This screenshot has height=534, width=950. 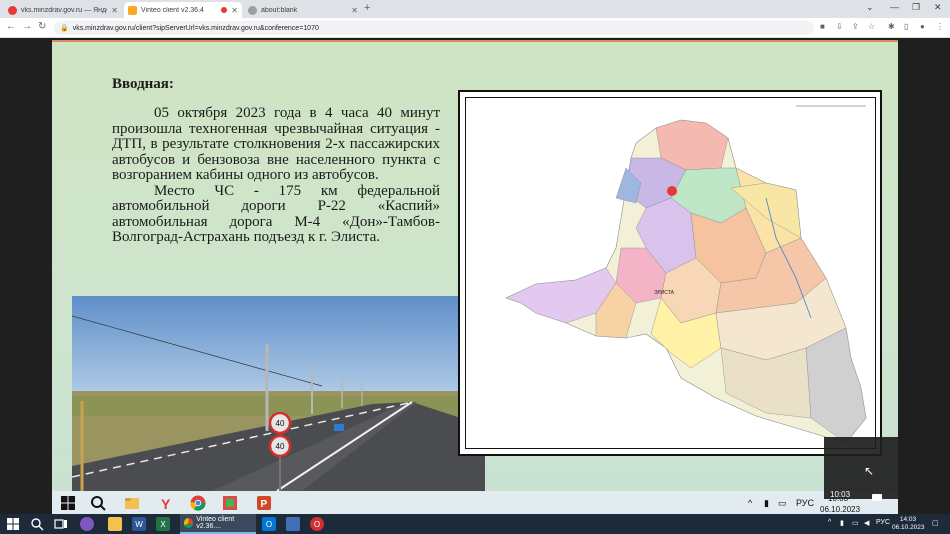 I want to click on notifications-icon: ▢, so click(x=935, y=523).